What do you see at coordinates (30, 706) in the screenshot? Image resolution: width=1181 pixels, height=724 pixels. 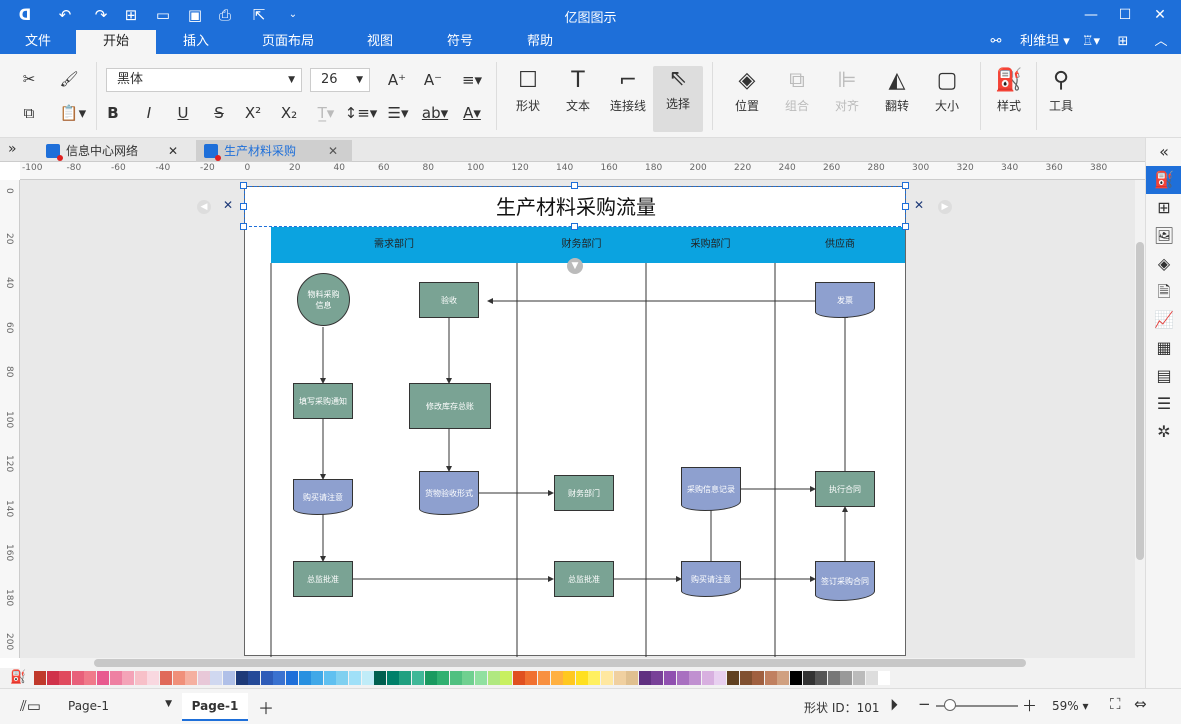 I see `page-list-icon: ⫽▭` at bounding box center [30, 706].